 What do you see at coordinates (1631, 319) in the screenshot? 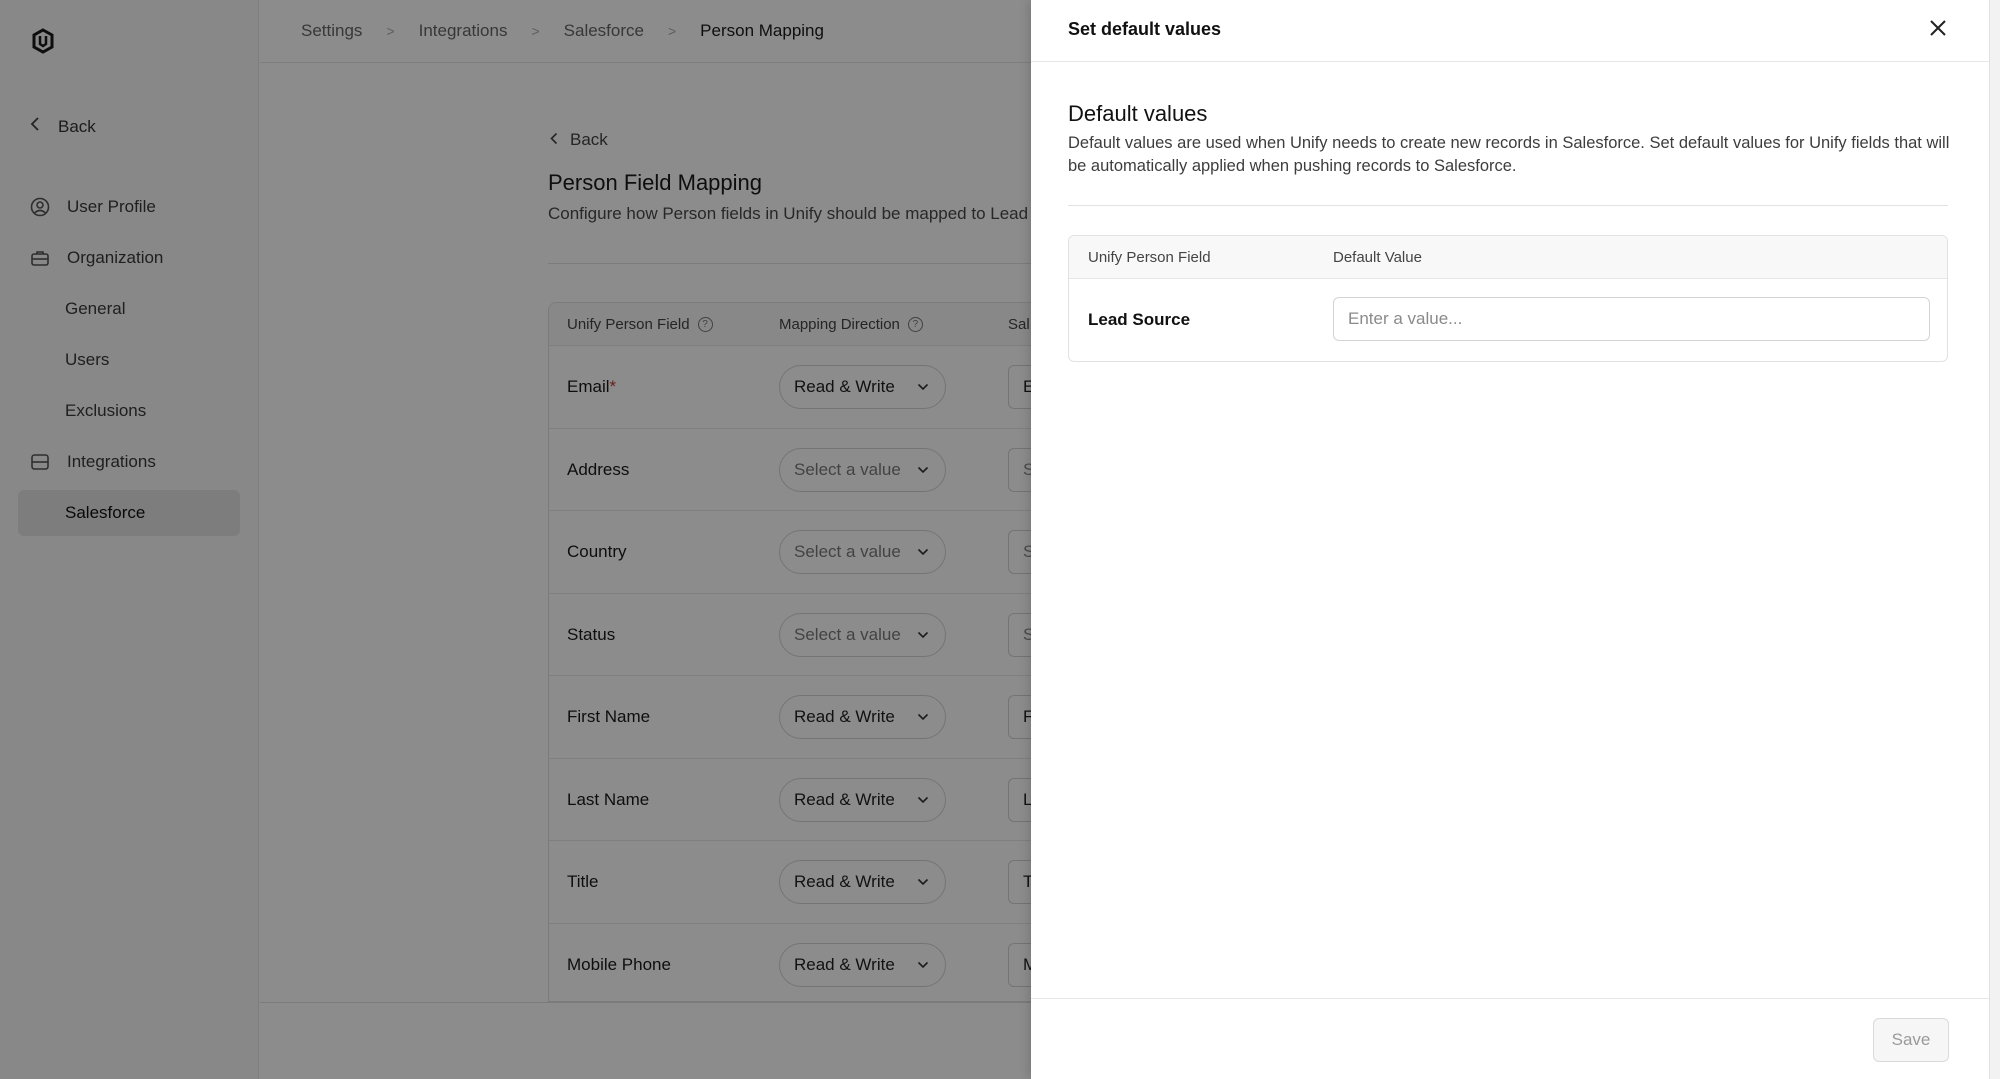
I see `lead-source-default-input` at bounding box center [1631, 319].